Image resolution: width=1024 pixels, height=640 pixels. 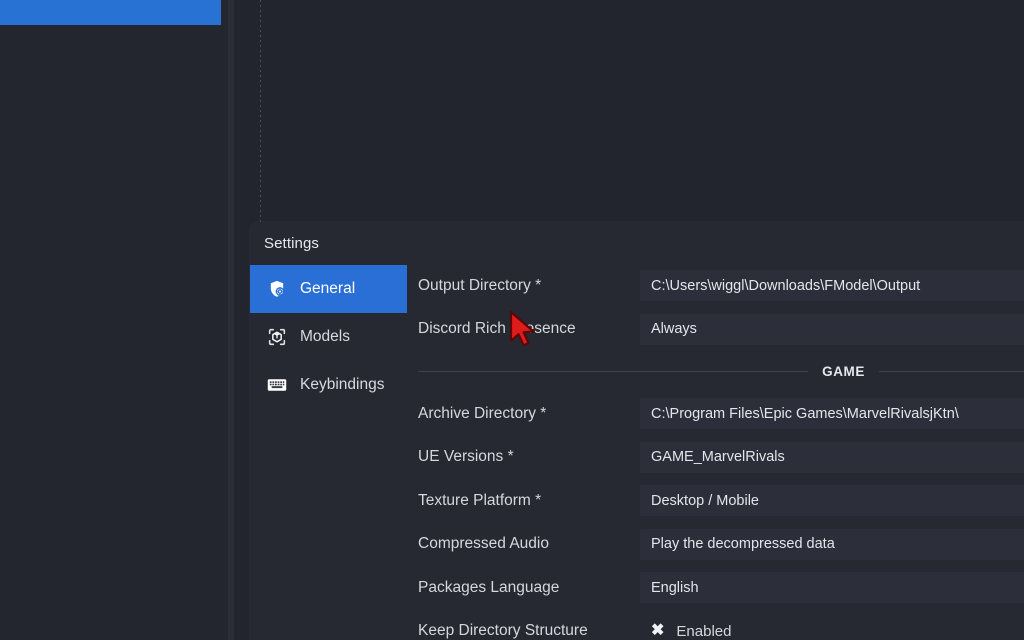 I want to click on field-label: UE Versions *, so click(x=466, y=457).